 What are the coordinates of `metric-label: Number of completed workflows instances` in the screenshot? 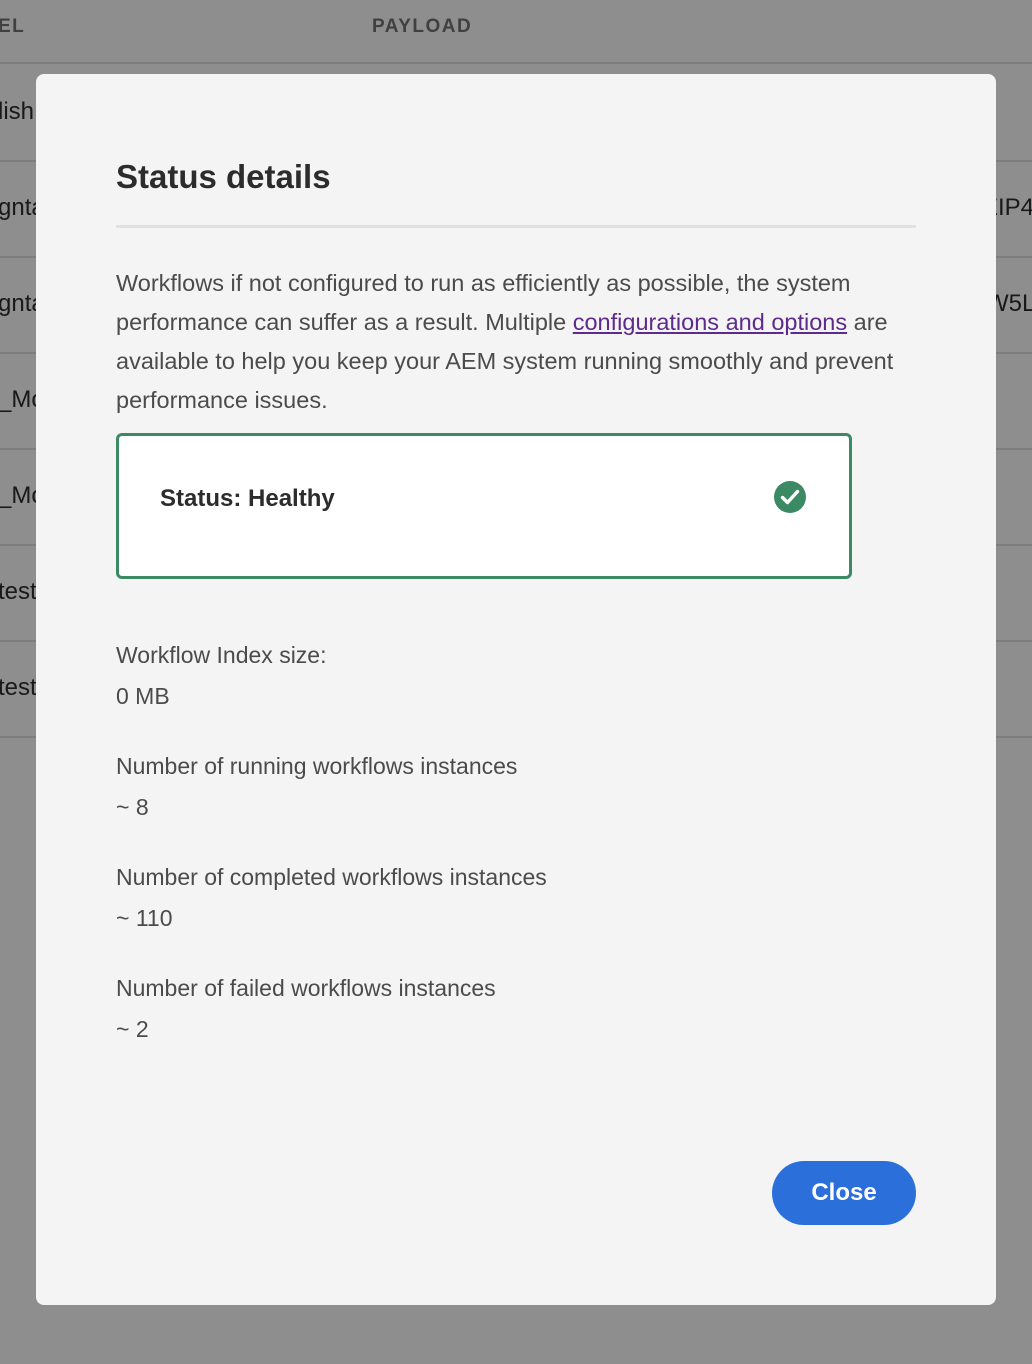 It's located at (331, 877).